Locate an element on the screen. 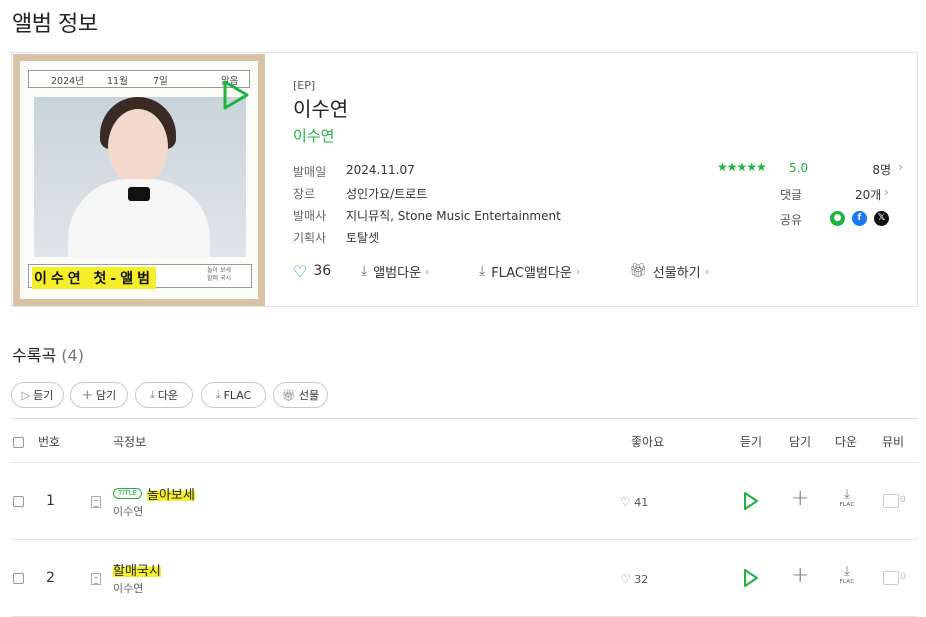  gift-selected-button: 🎁︎ 선물 is located at coordinates (300, 395).